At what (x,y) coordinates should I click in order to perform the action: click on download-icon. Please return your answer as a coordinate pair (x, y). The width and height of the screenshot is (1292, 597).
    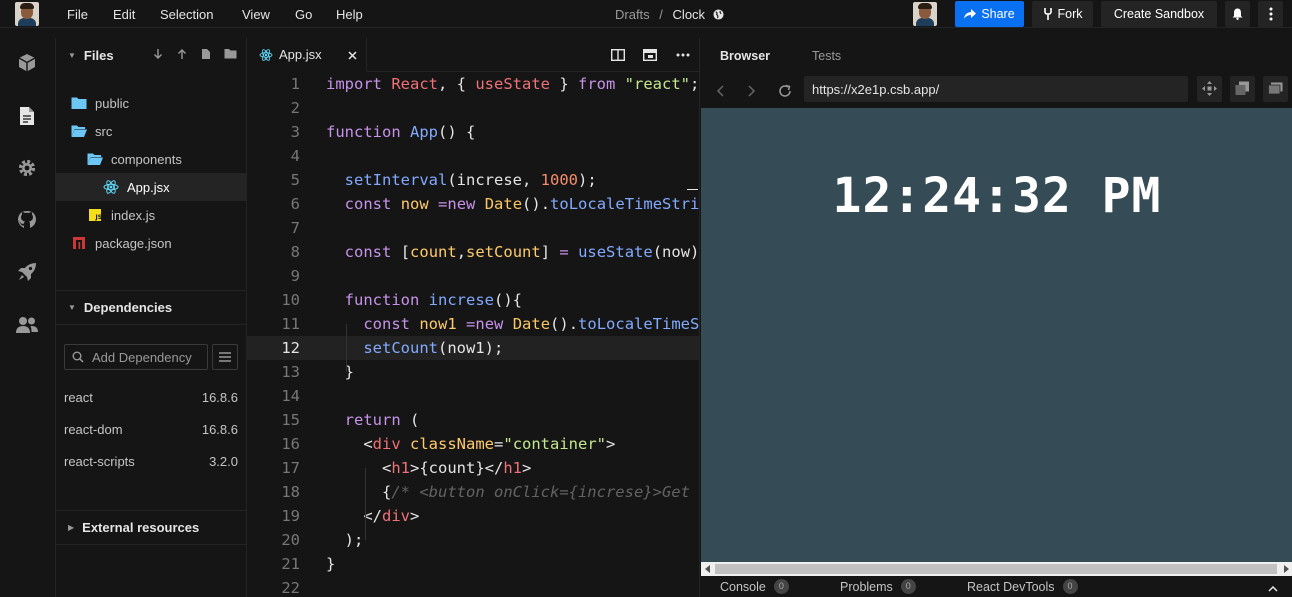
    Looking at the image, I should click on (158, 54).